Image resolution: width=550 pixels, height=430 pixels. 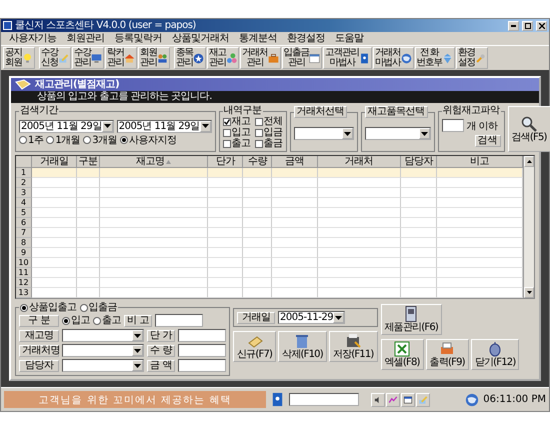 I want to click on checkbox-option: 입고, so click(x=236, y=132).